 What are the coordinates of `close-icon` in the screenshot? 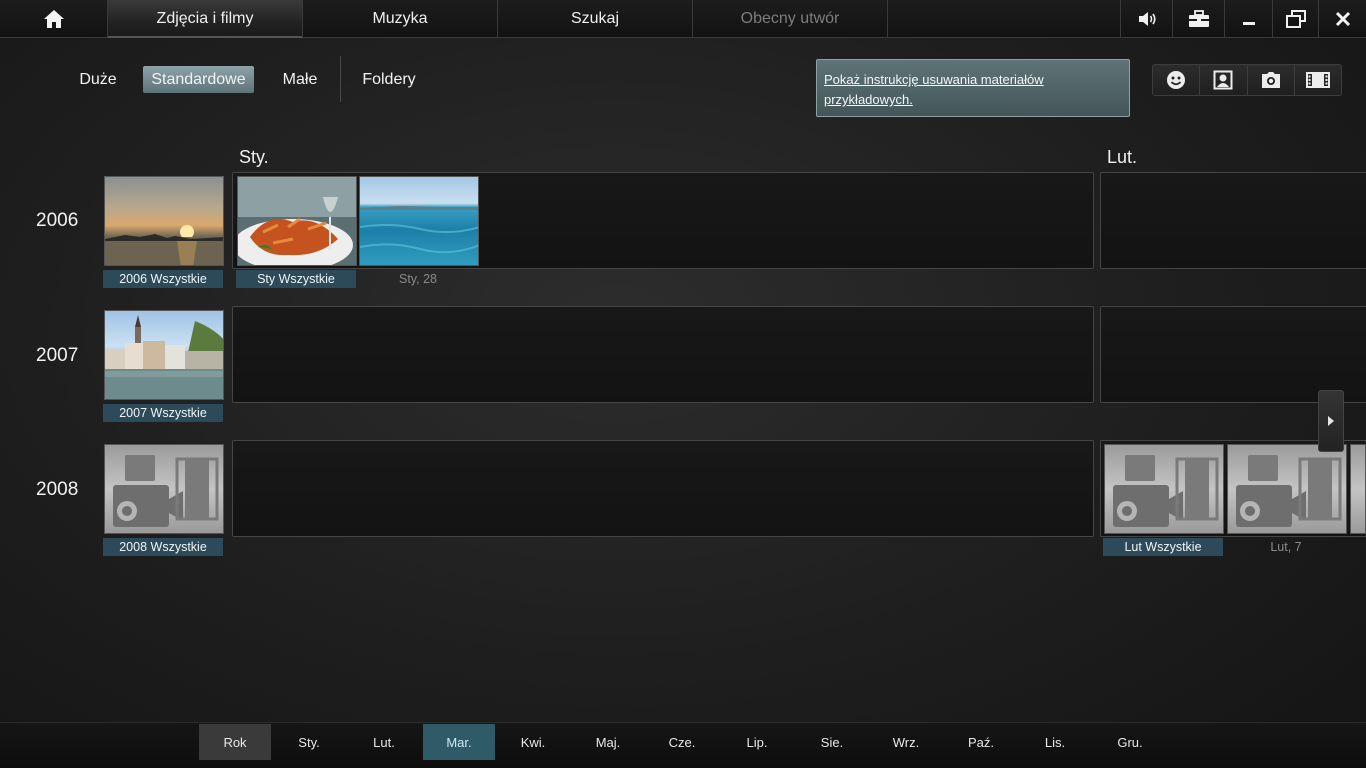 It's located at (1342, 19).